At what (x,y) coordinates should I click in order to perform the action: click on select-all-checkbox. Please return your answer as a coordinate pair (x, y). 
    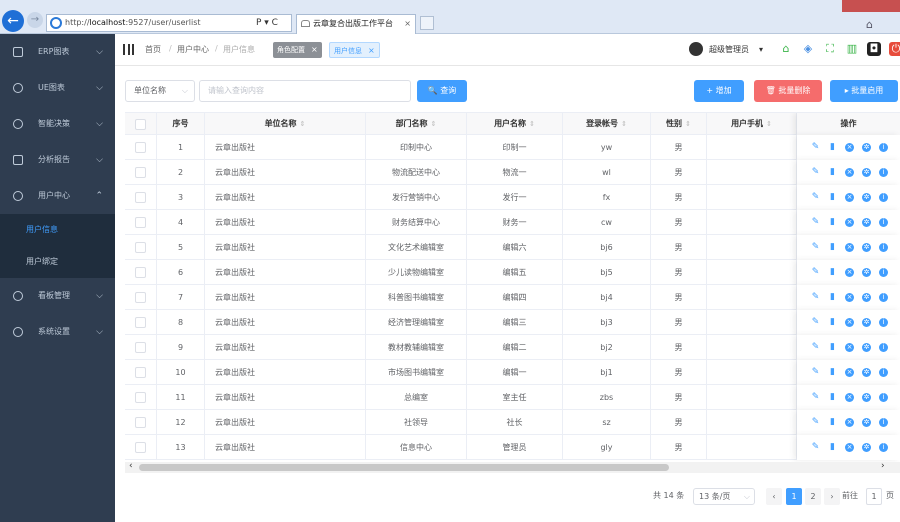
    Looking at the image, I should click on (140, 124).